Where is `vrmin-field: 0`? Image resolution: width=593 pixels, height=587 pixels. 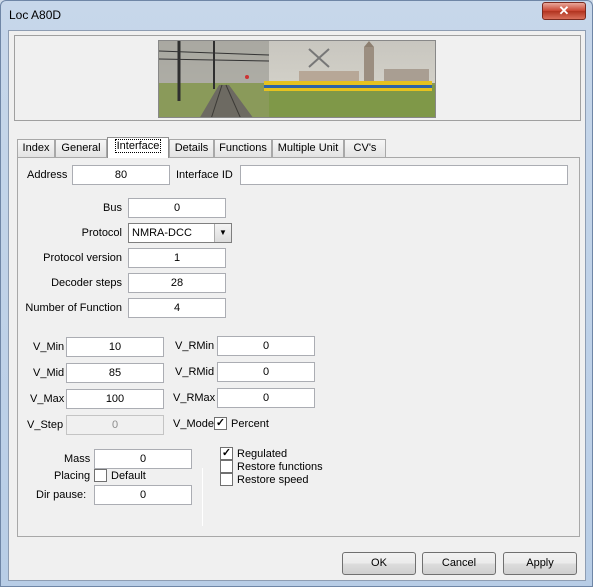 vrmin-field: 0 is located at coordinates (266, 346).